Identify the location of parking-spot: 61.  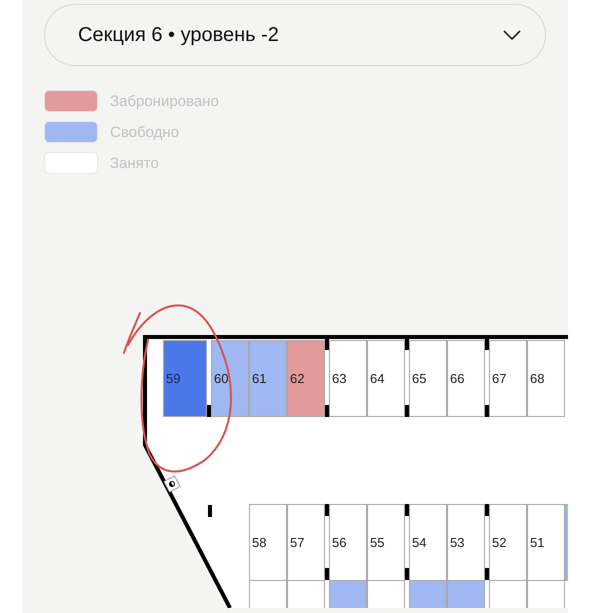
(268, 378).